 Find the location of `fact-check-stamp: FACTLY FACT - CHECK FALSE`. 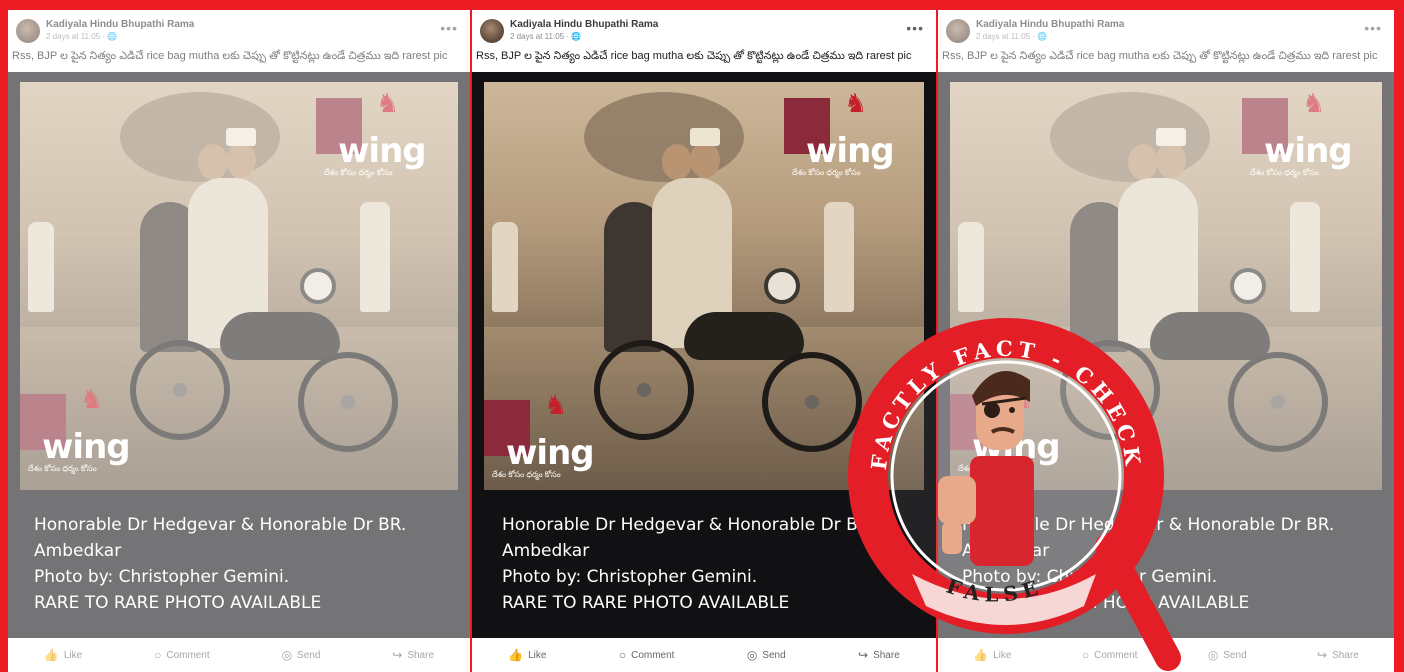

fact-check-stamp: FACTLY FACT - CHECK FALSE is located at coordinates (1013, 488).